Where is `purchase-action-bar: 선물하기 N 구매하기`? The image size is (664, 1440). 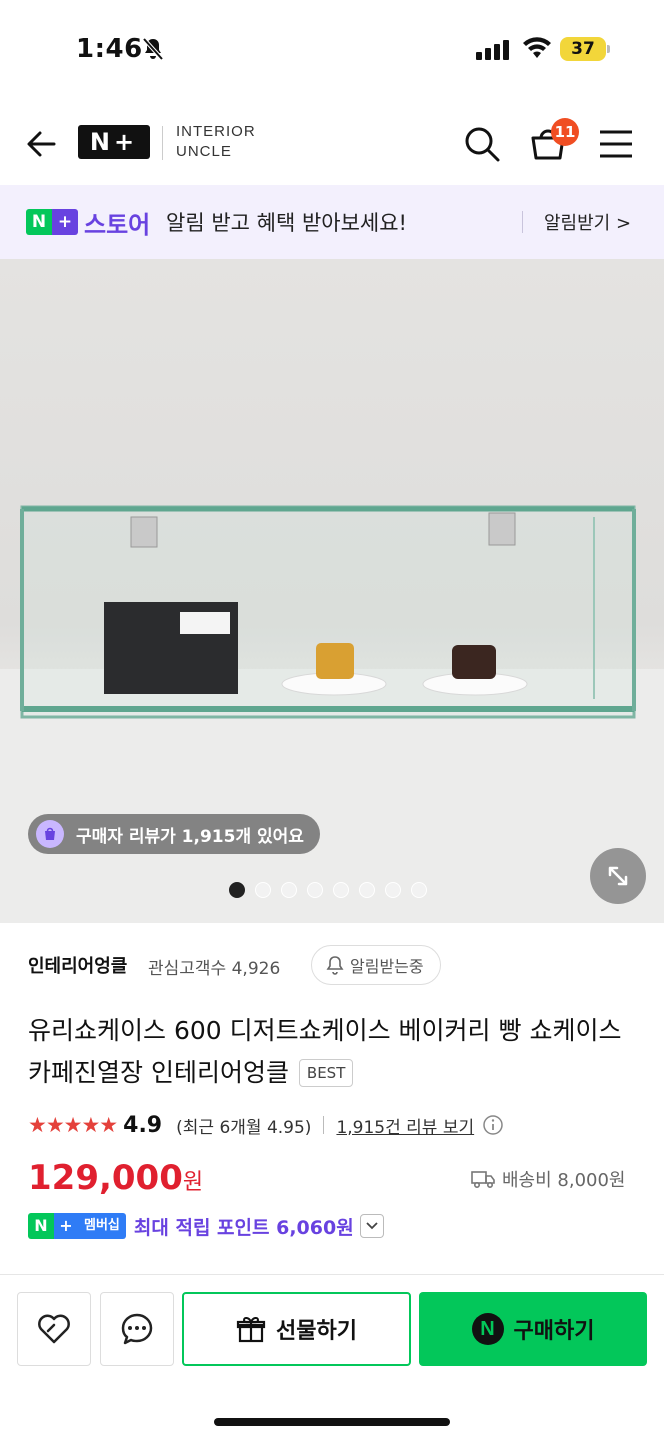
purchase-action-bar: 선물하기 N 구매하기 is located at coordinates (332, 1357).